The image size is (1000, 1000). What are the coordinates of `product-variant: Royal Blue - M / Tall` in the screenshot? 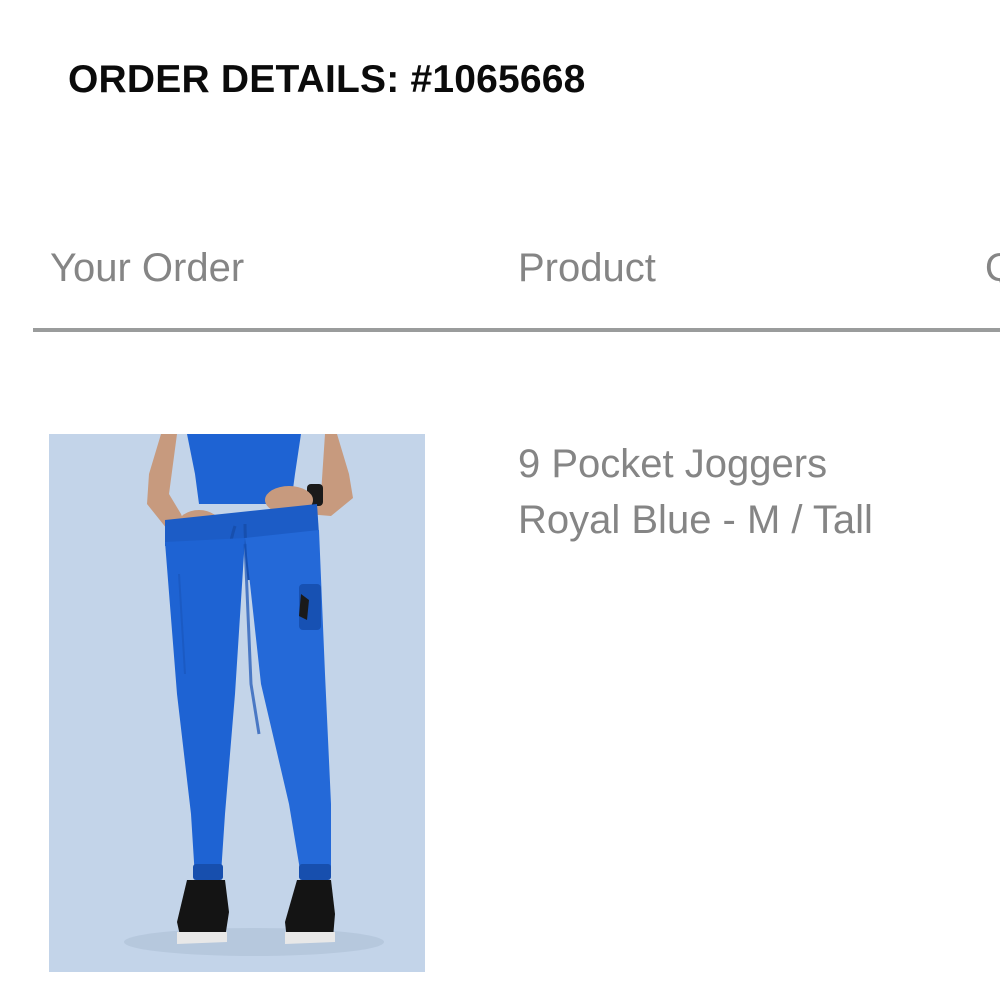 It's located at (695, 520).